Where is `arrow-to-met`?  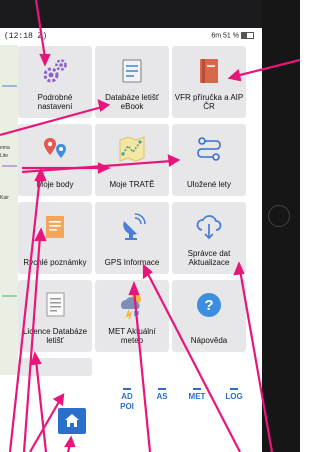 arrow-to-met is located at coordinates (142, 370).